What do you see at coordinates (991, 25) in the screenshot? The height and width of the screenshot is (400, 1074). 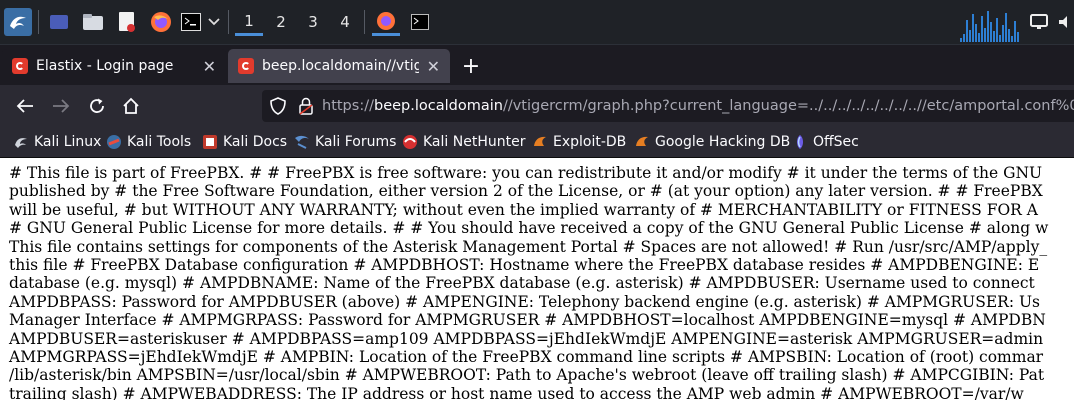 I see `network-monitor-graph` at bounding box center [991, 25].